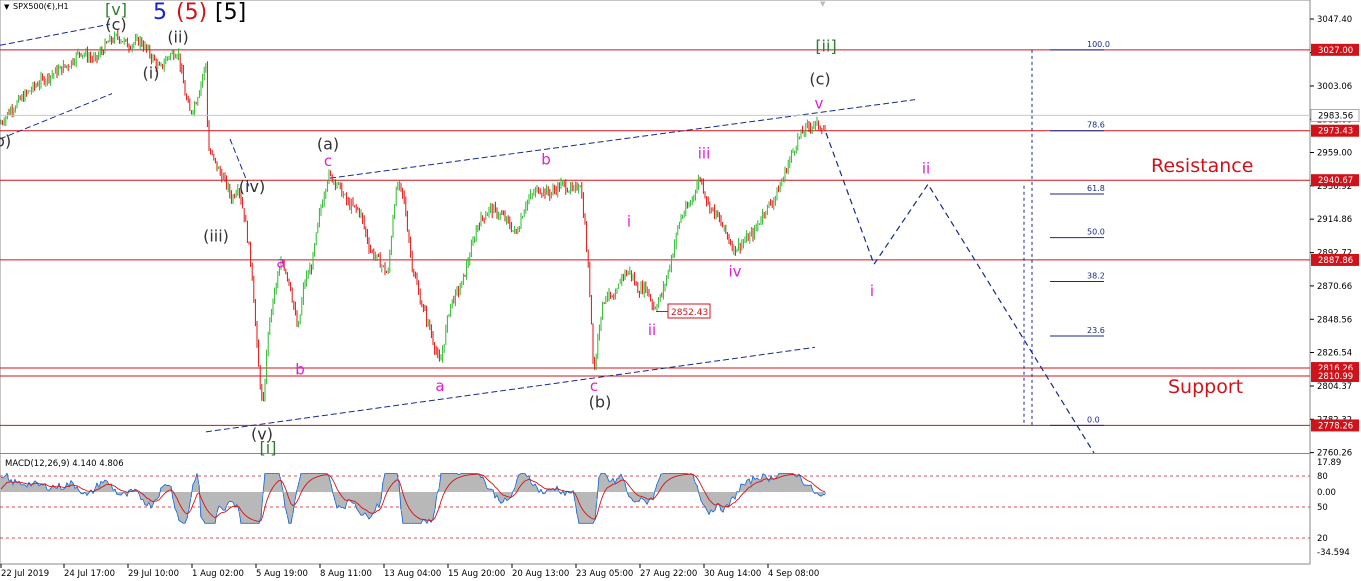 This screenshot has height=581, width=1361. Describe the element at coordinates (604, 574) in the screenshot. I see `x-tick-label: 23 Aug 05:00` at that location.